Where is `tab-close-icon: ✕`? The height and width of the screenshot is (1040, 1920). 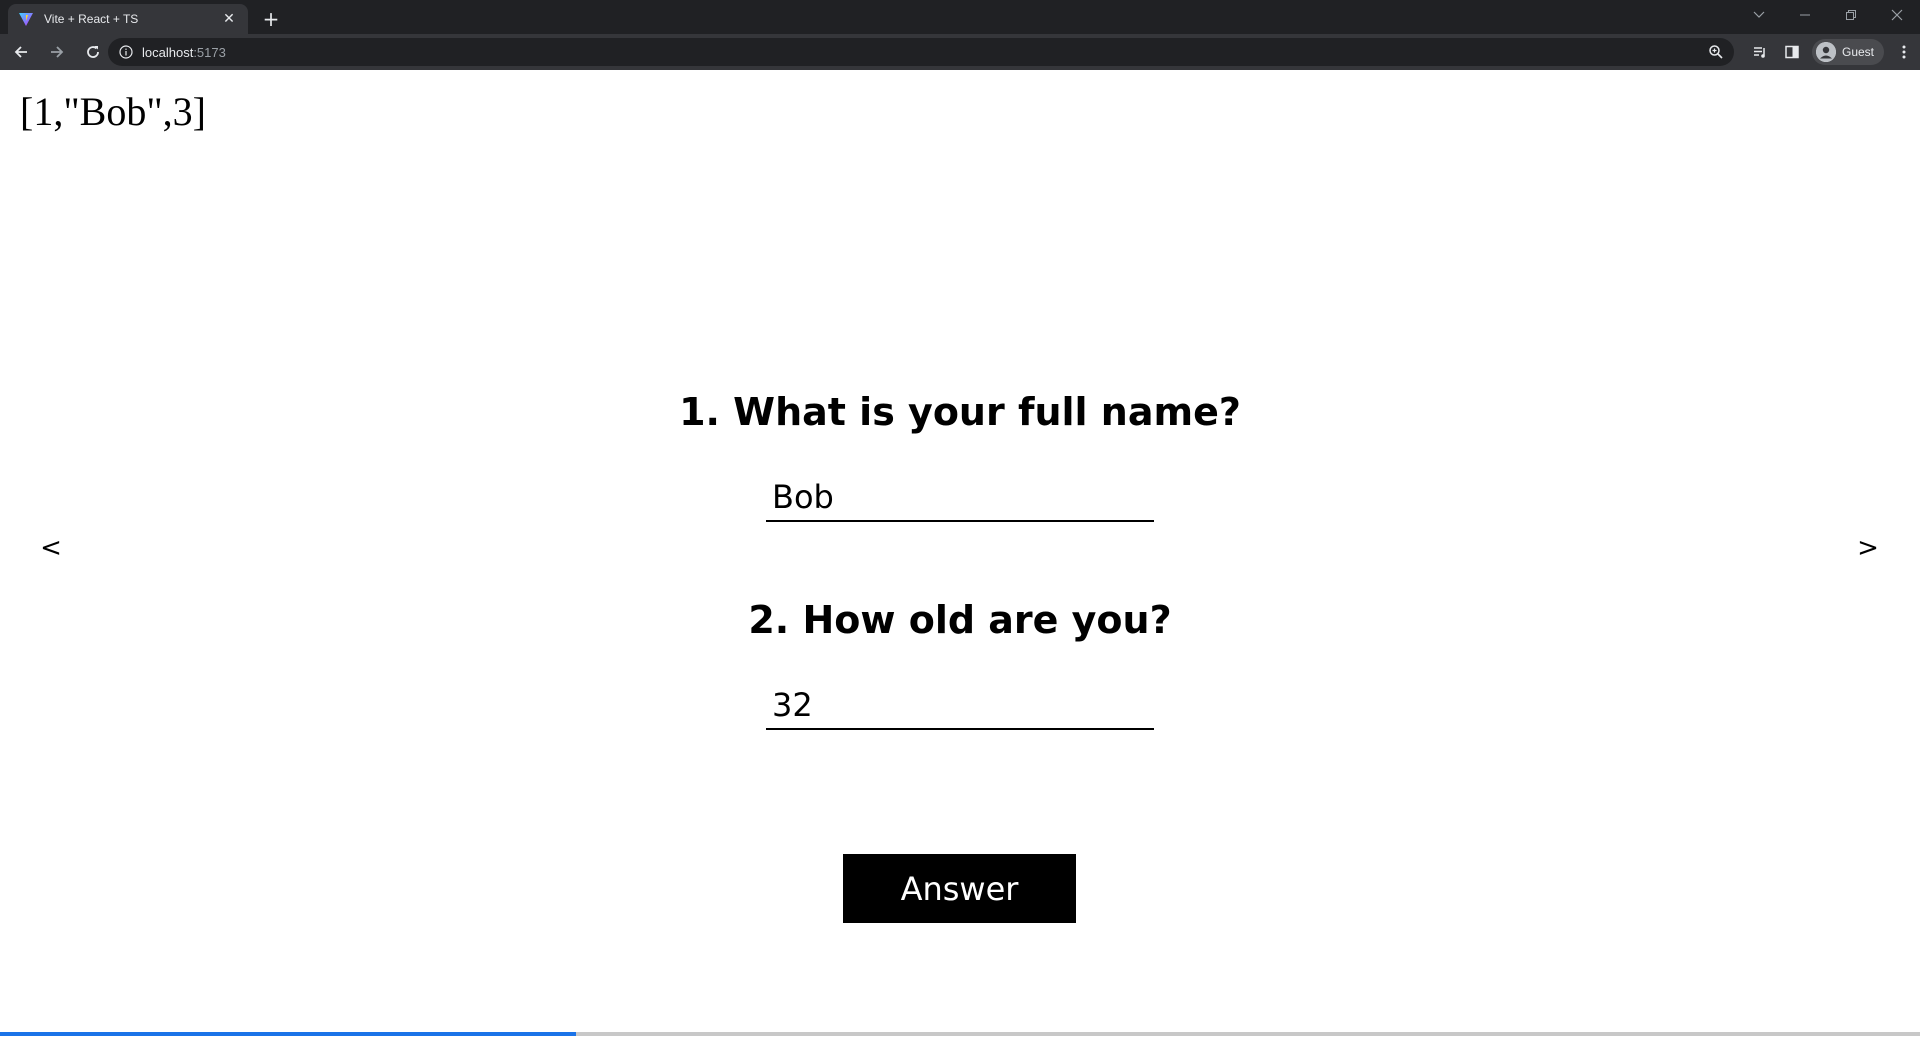 tab-close-icon: ✕ is located at coordinates (229, 19).